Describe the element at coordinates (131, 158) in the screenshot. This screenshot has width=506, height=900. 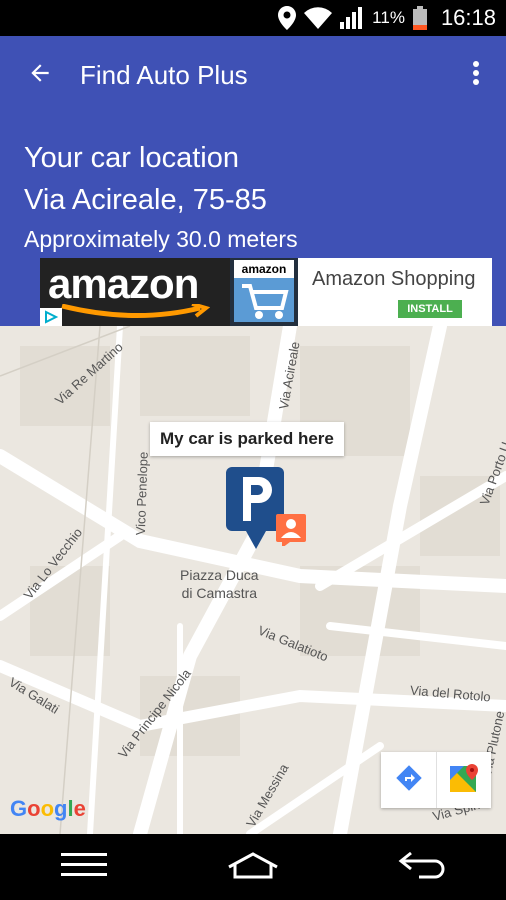
I see `location-heading: Your car location` at that location.